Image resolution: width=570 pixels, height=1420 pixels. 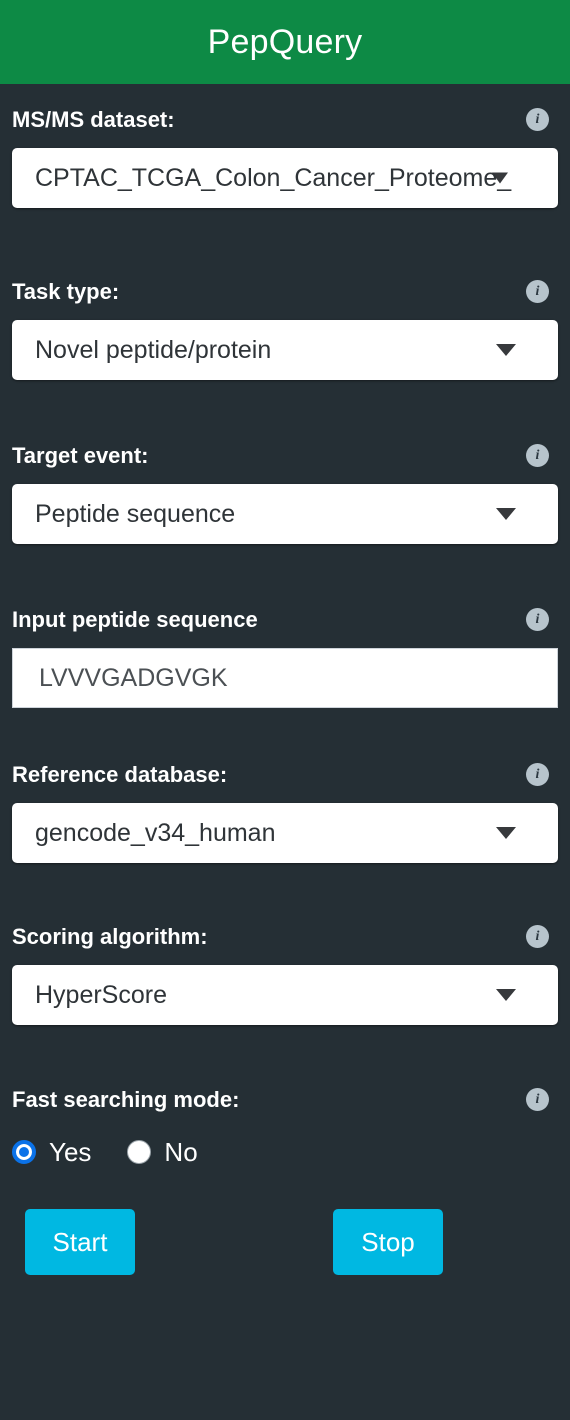 What do you see at coordinates (24, 1152) in the screenshot?
I see `radio-indicator-yes` at bounding box center [24, 1152].